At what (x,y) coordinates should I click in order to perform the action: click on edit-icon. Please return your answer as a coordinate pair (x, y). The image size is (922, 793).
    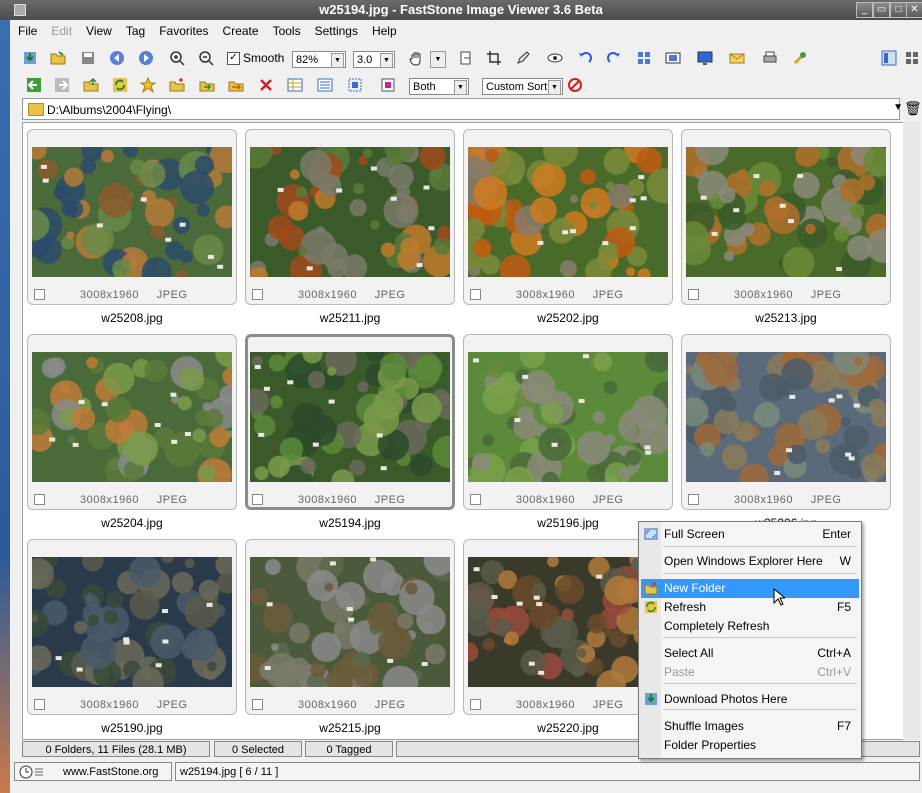
    Looking at the image, I should click on (523, 58).